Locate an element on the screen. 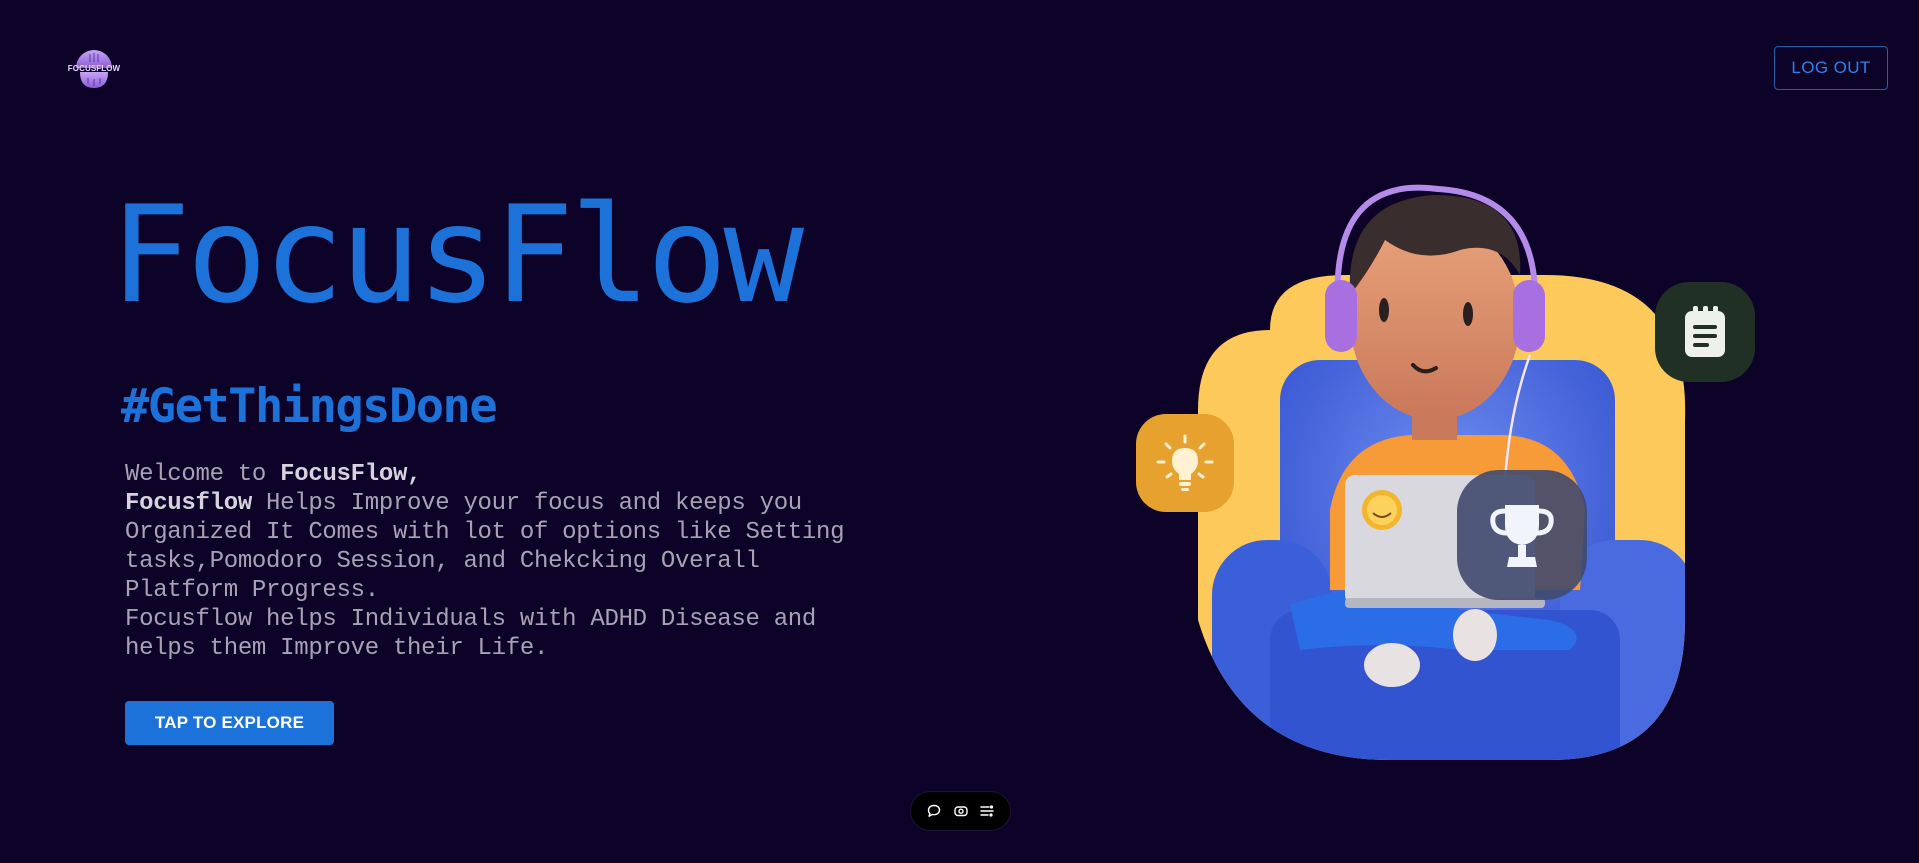  notes-badge is located at coordinates (1705, 332).